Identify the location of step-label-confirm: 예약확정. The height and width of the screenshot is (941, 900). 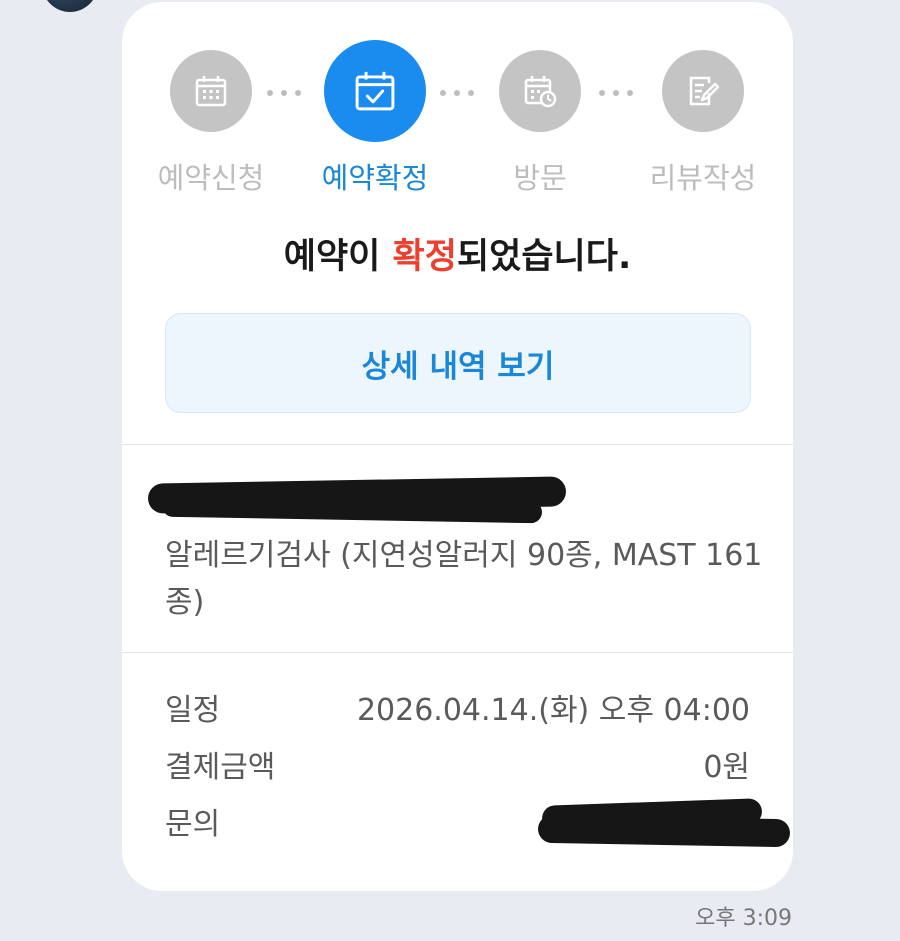
(375, 178).